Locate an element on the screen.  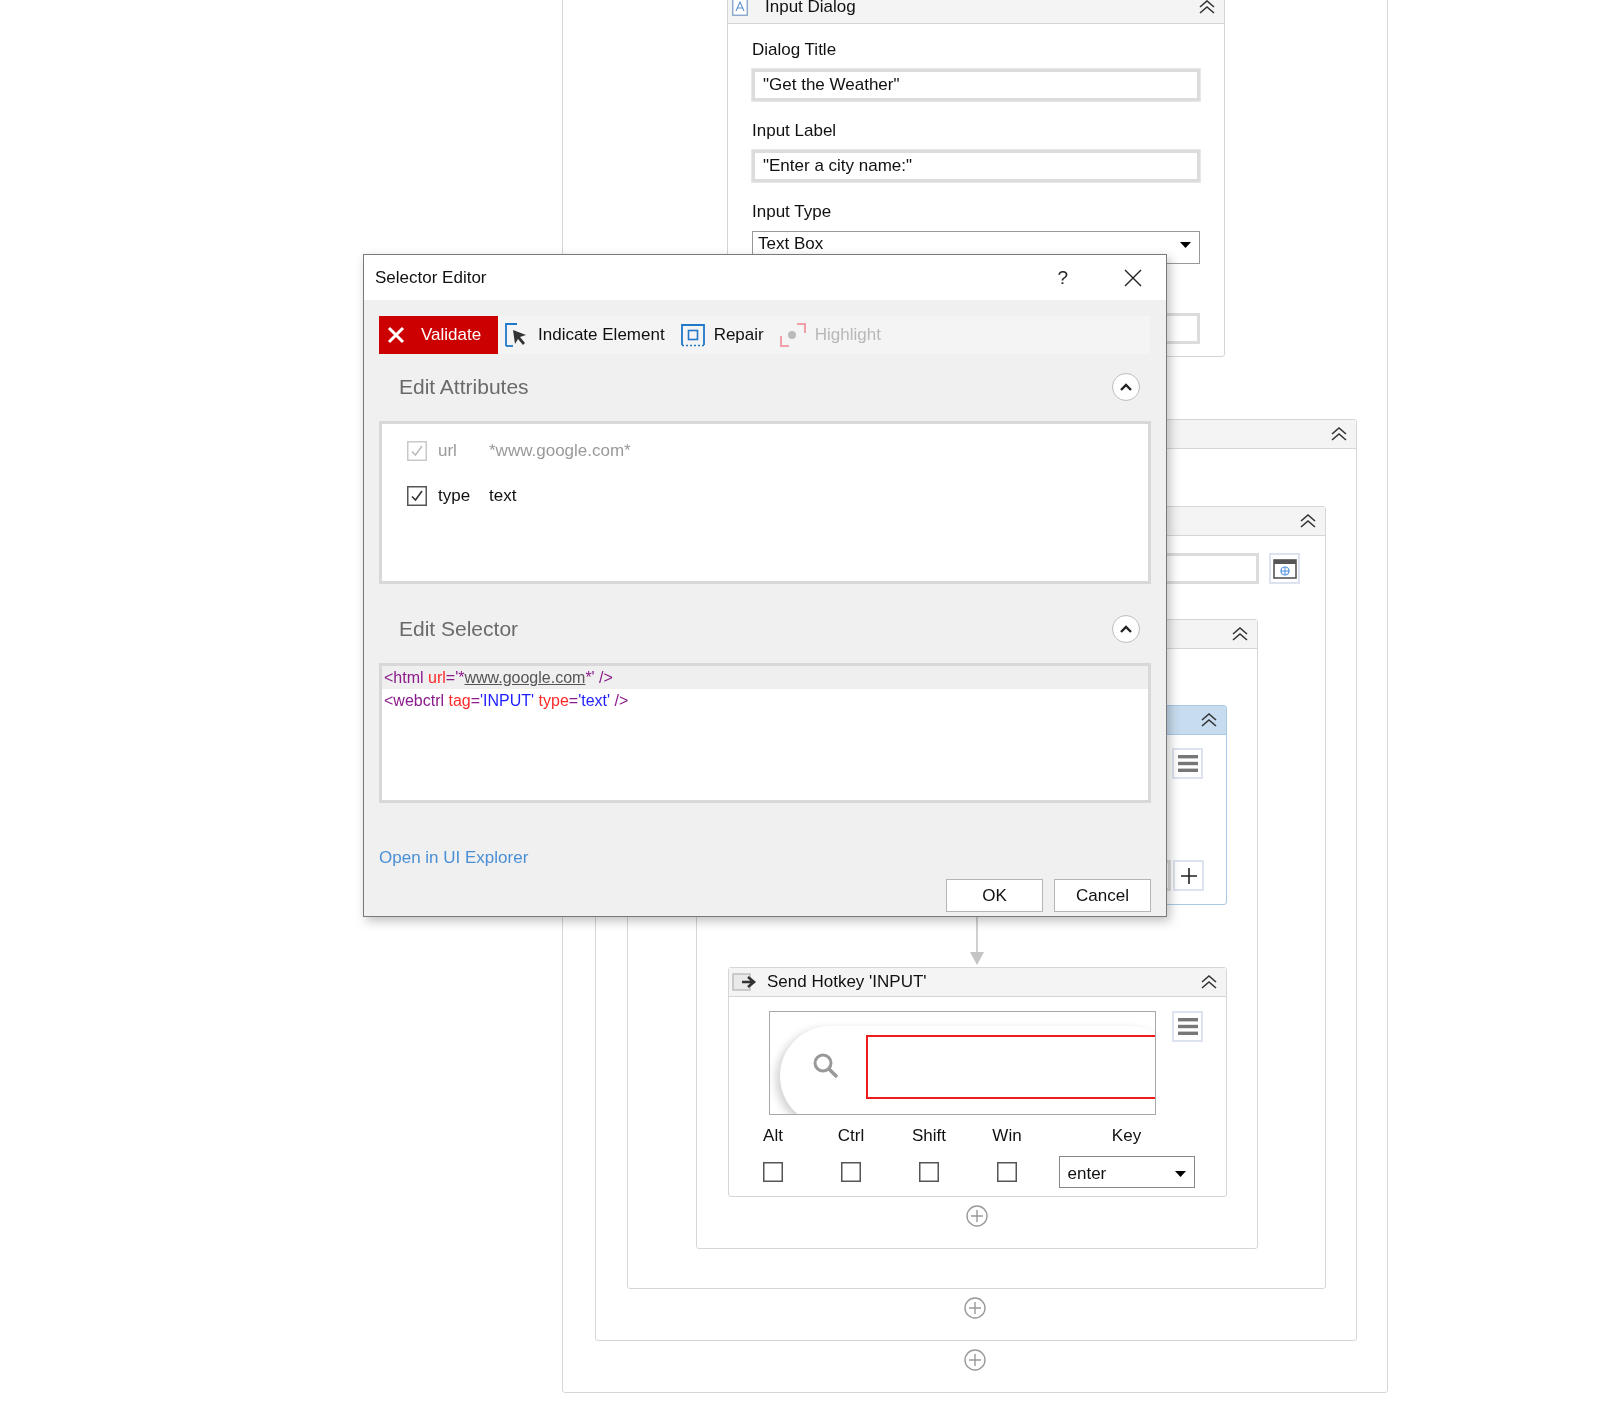
search-icon is located at coordinates (826, 1066).